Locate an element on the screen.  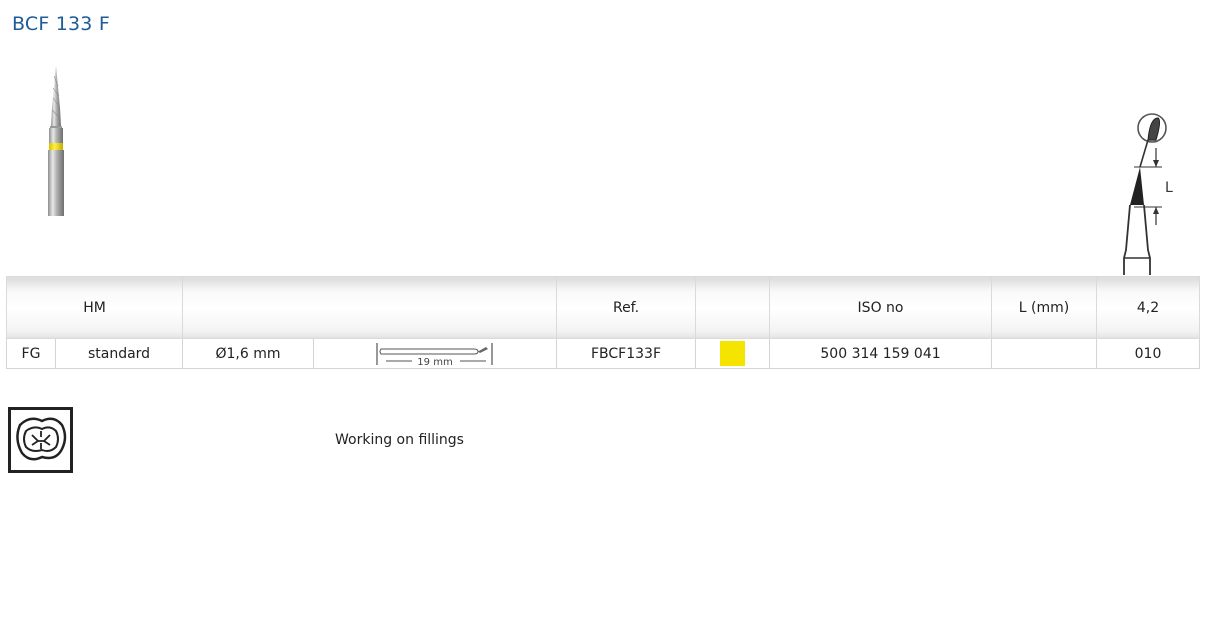
header-size: 4,2 is located at coordinates (1148, 307).